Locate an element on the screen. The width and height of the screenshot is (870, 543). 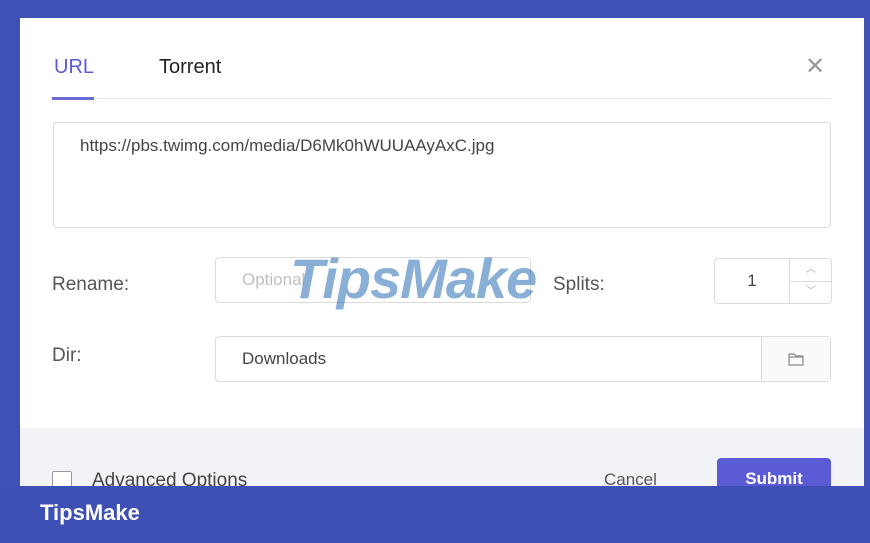
active-tab-indicator is located at coordinates (73, 98).